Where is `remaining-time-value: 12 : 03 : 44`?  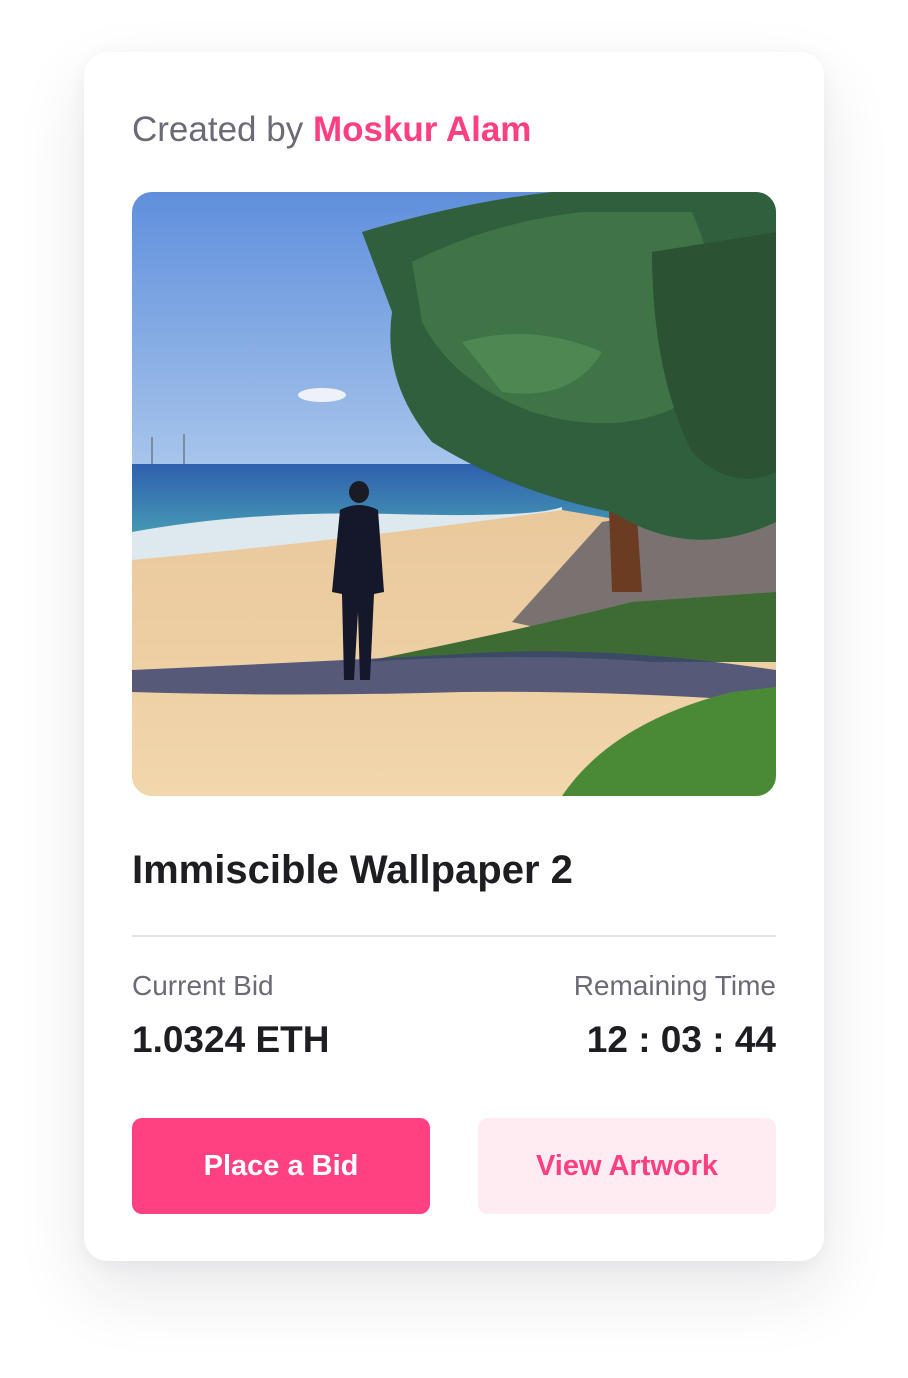 remaining-time-value: 12 : 03 : 44 is located at coordinates (681, 1039).